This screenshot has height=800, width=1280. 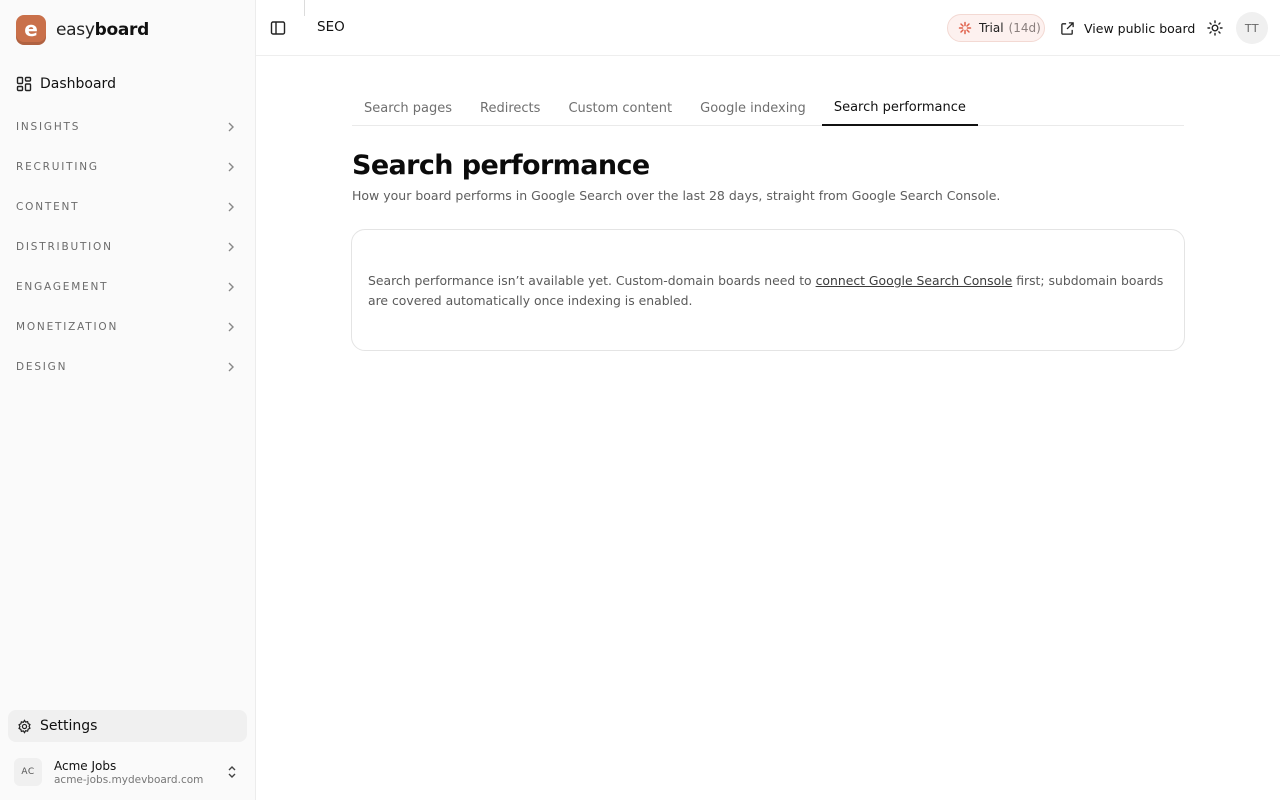 What do you see at coordinates (128, 167) in the screenshot?
I see `sidebar-section-recruiting: RECRUITING` at bounding box center [128, 167].